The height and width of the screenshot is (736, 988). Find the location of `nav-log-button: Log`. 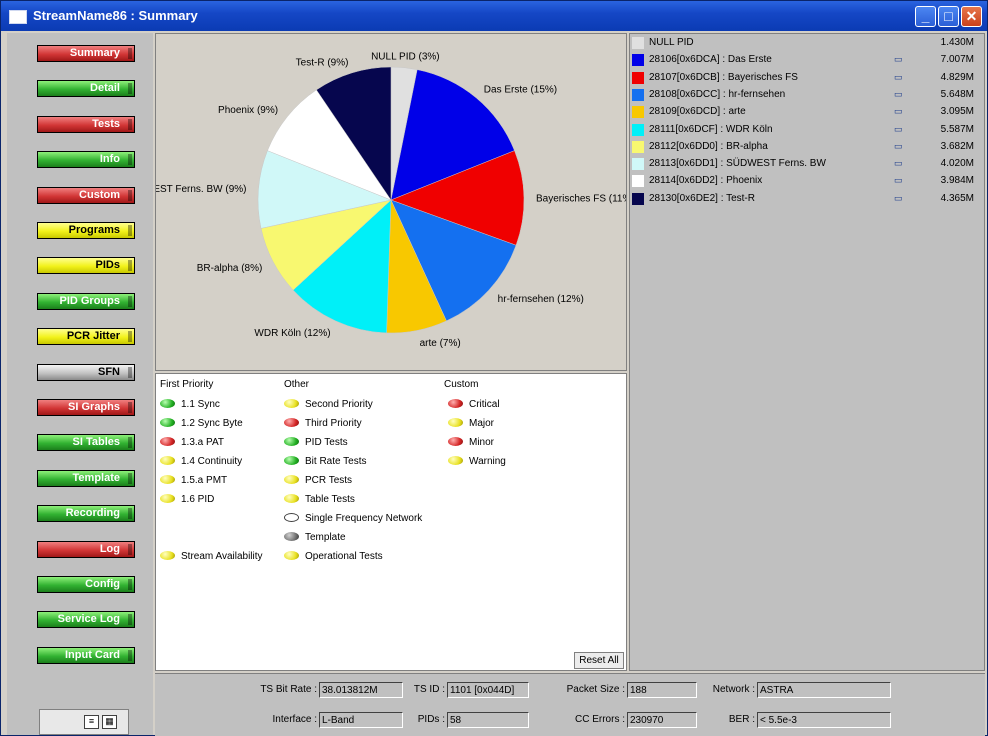

nav-log-button: Log is located at coordinates (86, 549).